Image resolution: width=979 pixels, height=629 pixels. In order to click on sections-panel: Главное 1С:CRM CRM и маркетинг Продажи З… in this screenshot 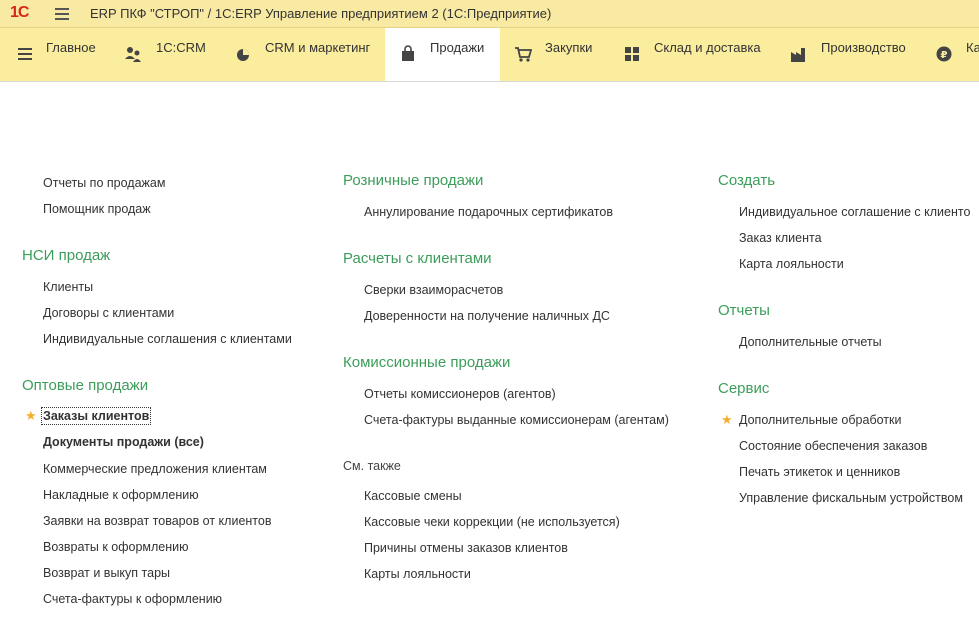, I will do `click(489, 55)`.